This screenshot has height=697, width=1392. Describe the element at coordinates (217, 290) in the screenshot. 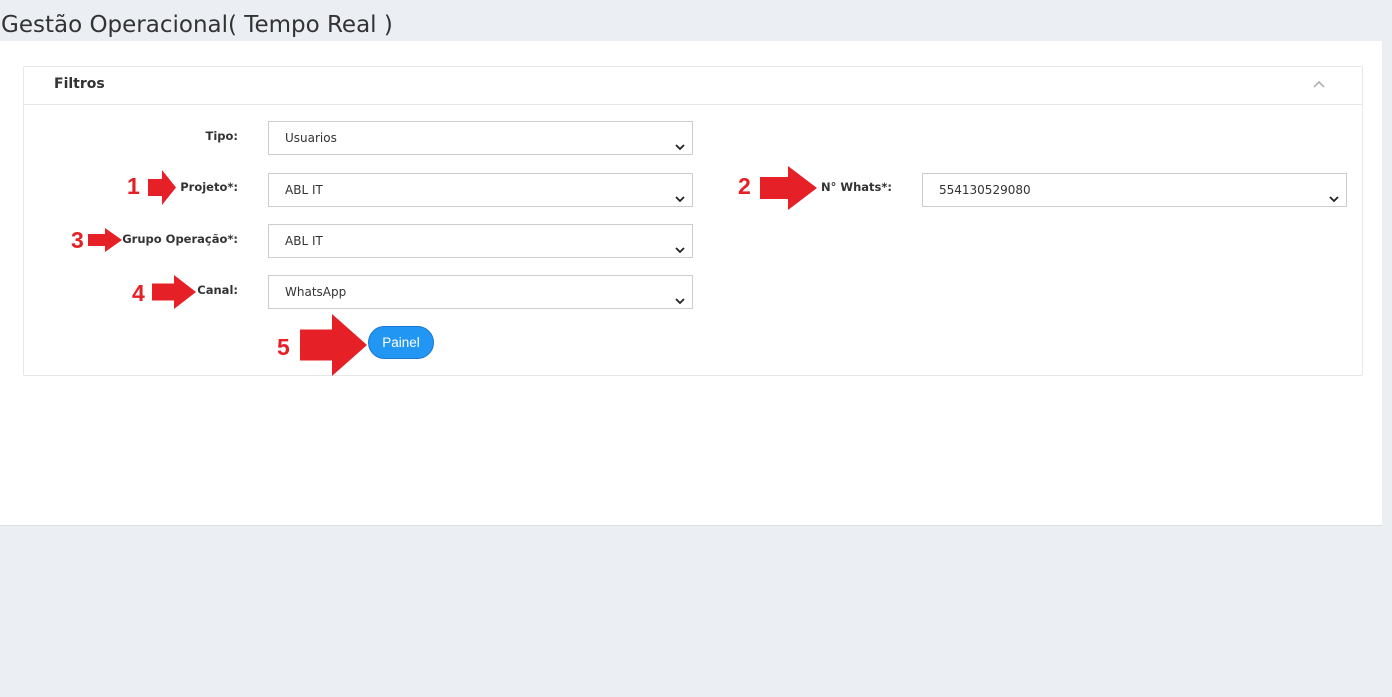

I see `canal-label: Canal:` at that location.